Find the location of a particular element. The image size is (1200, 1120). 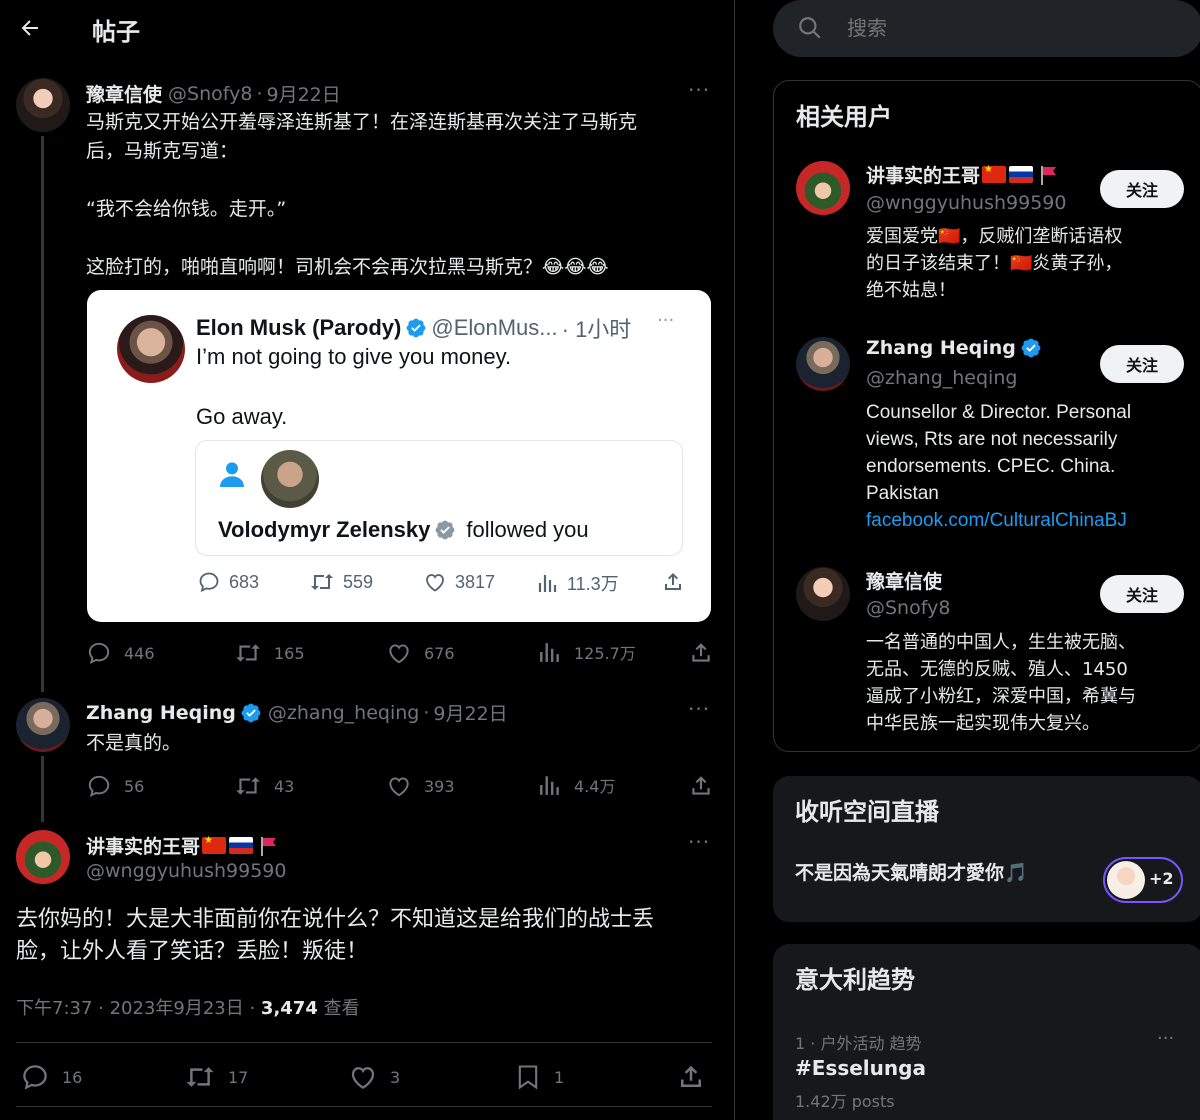

image-repost-stat: 559 is located at coordinates (341, 582).